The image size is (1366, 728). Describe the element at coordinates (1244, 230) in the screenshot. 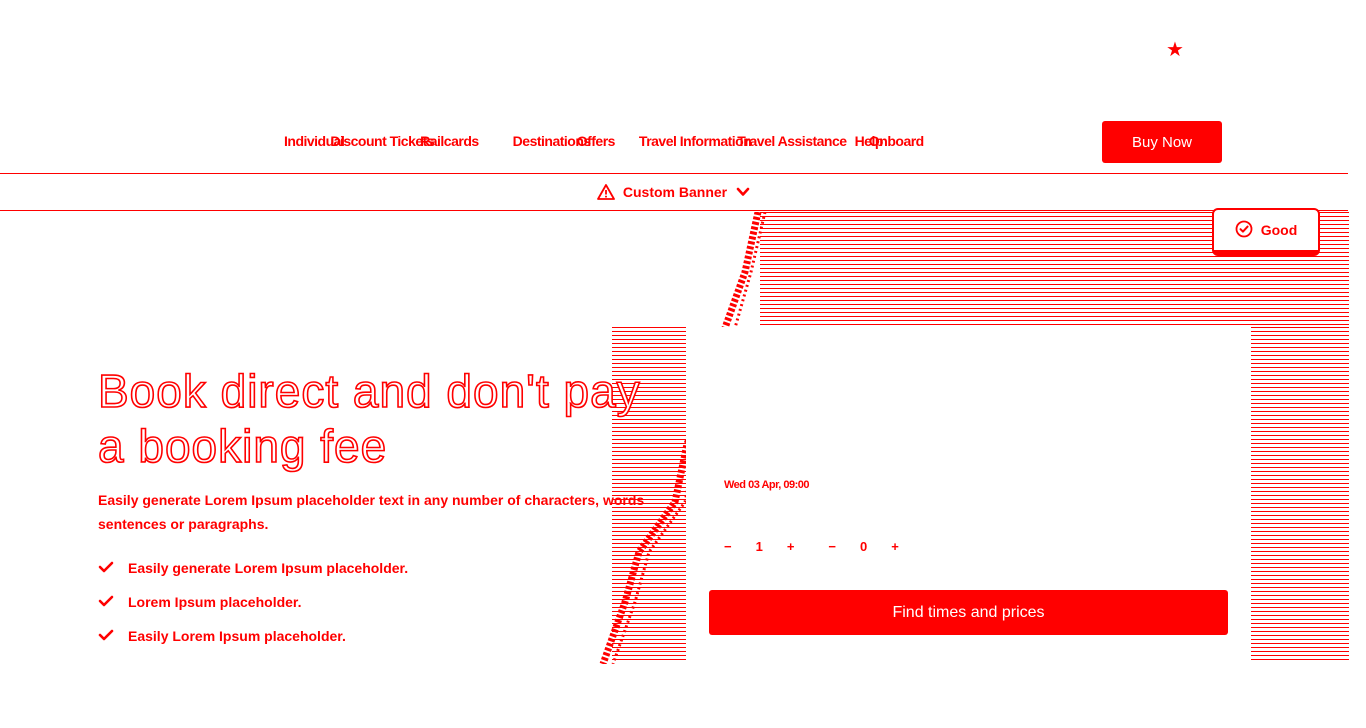

I see `check-circle-icon` at that location.